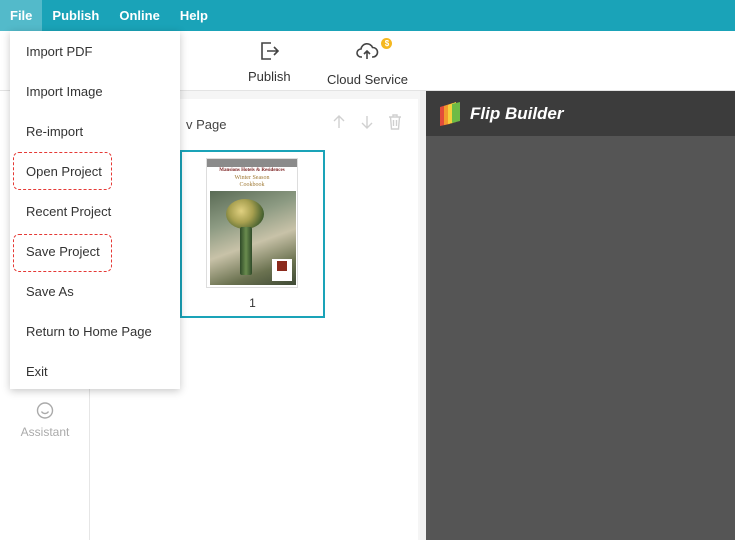  Describe the element at coordinates (75, 15) in the screenshot. I see `menu-publish: Publish` at that location.